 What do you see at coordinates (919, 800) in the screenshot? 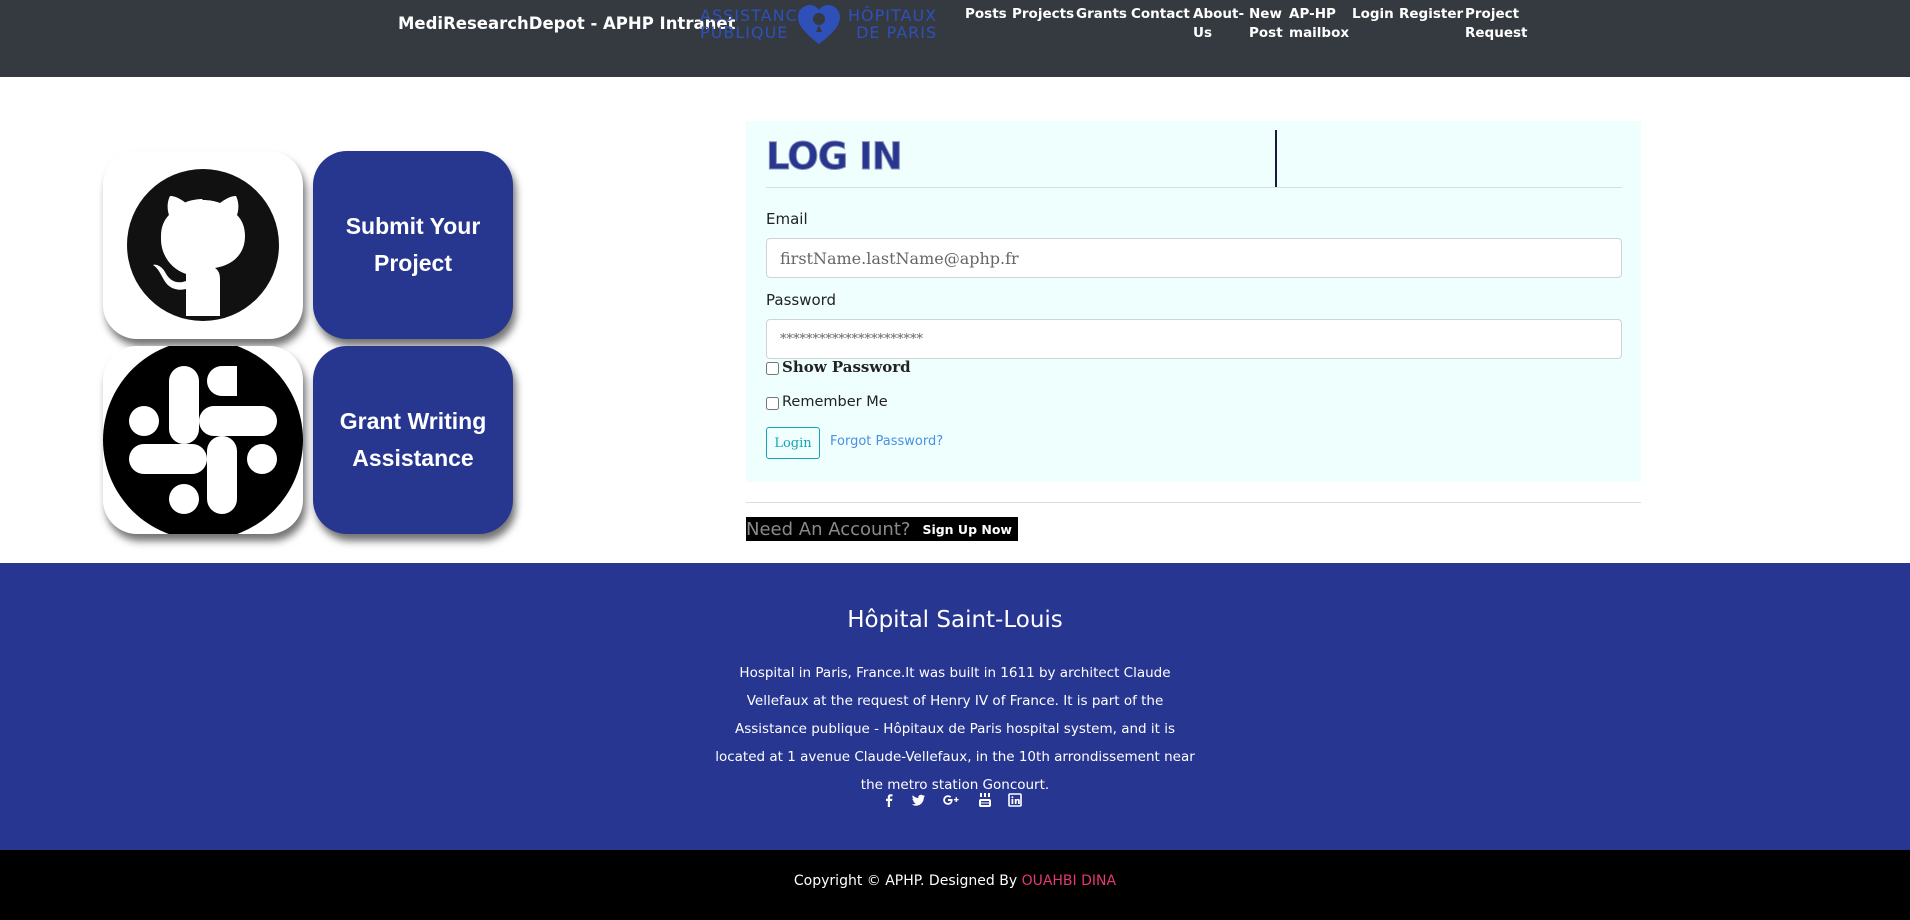
I see `twitter-icon` at bounding box center [919, 800].